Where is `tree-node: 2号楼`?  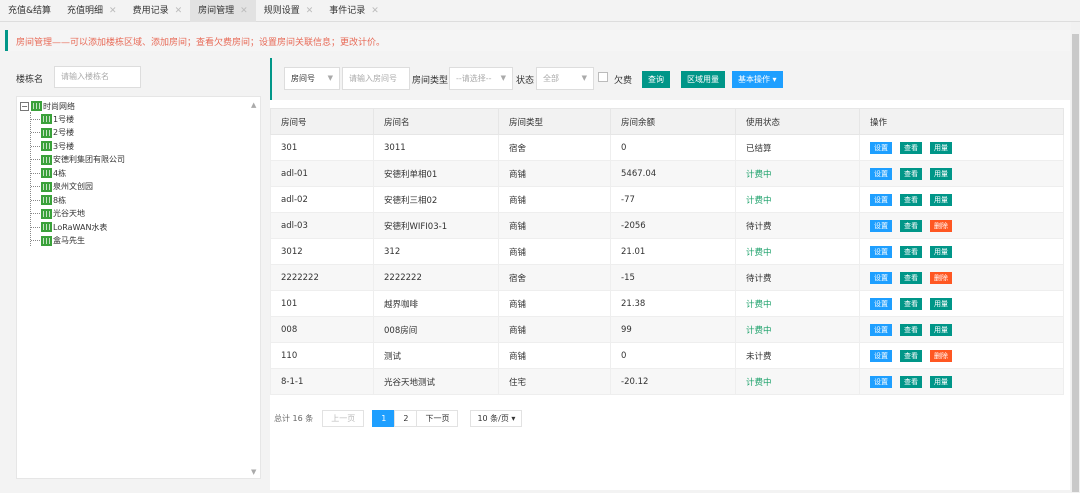
tree-node: 2号楼 is located at coordinates (52, 133).